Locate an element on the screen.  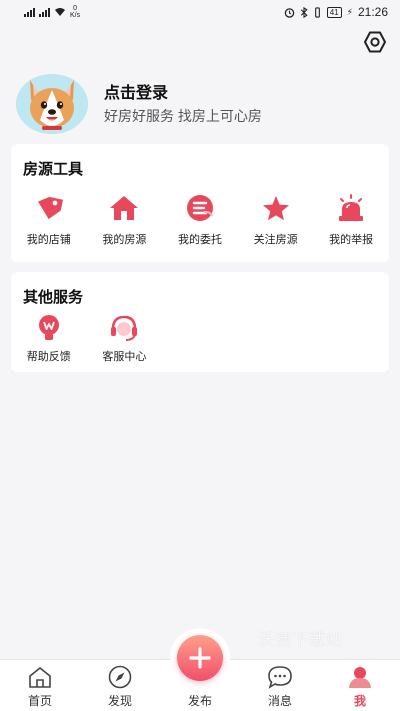
other-services-grid: 帮助反馈 客服中心 is located at coordinates (200, 339).